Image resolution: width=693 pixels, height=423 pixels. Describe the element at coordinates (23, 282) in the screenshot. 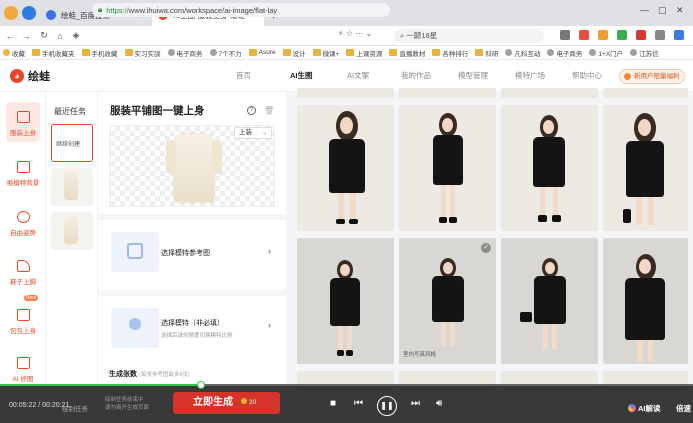

I see `rail-label: 鞋子上脚` at that location.